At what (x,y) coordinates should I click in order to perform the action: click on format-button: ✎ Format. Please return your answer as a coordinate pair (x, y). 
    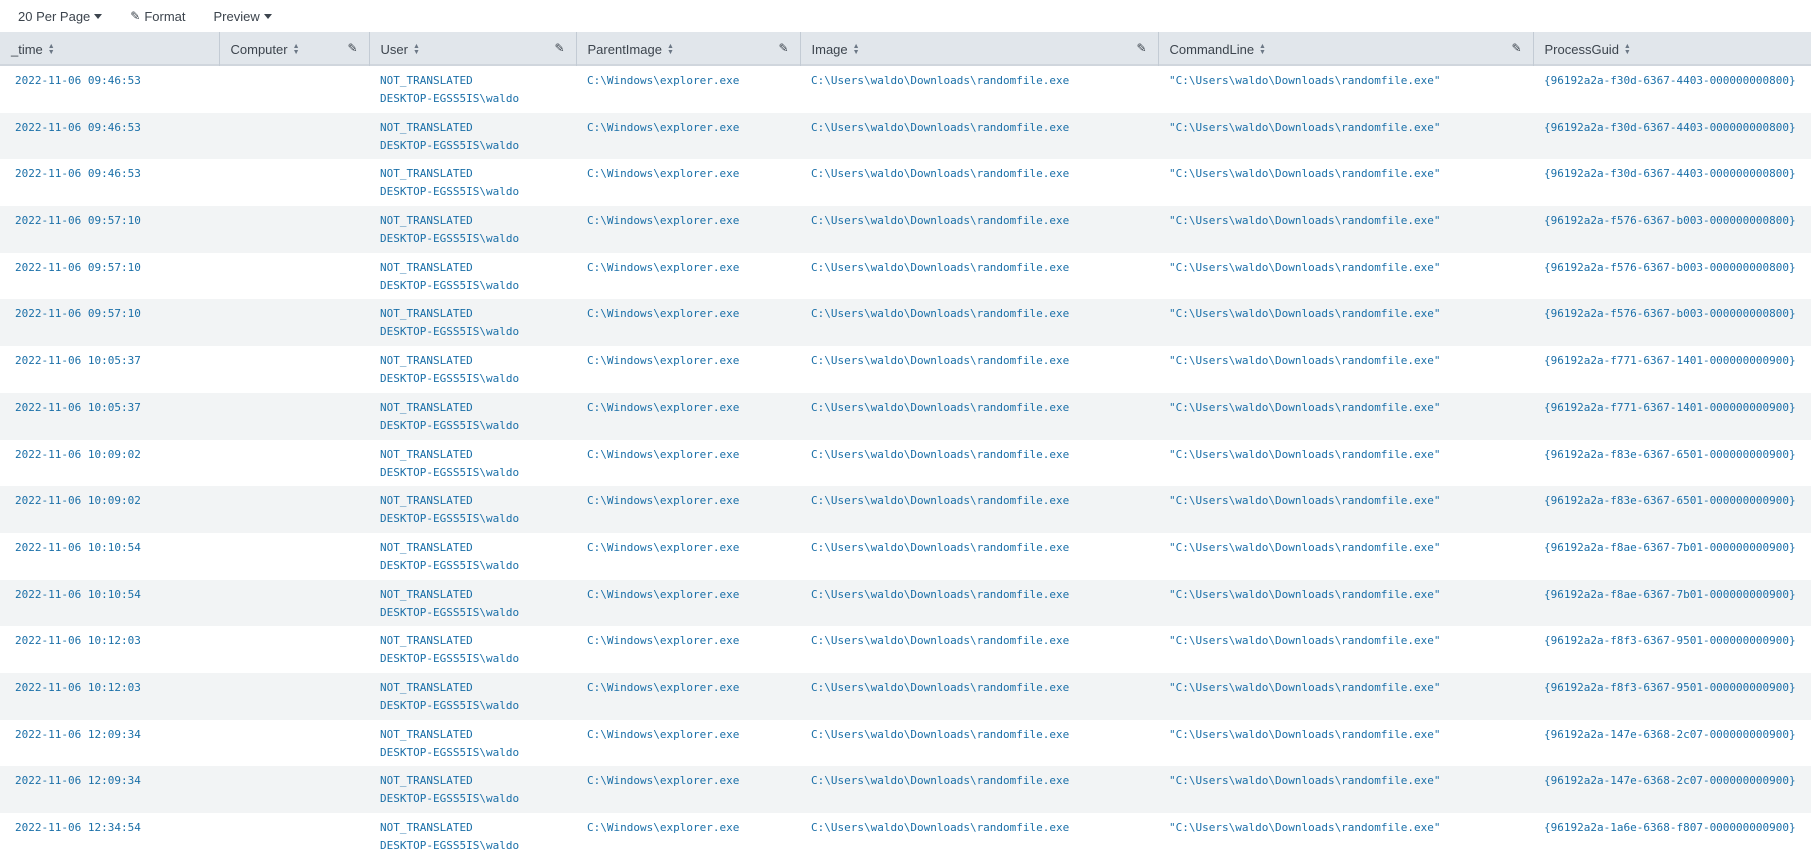
    Looking at the image, I should click on (157, 16).